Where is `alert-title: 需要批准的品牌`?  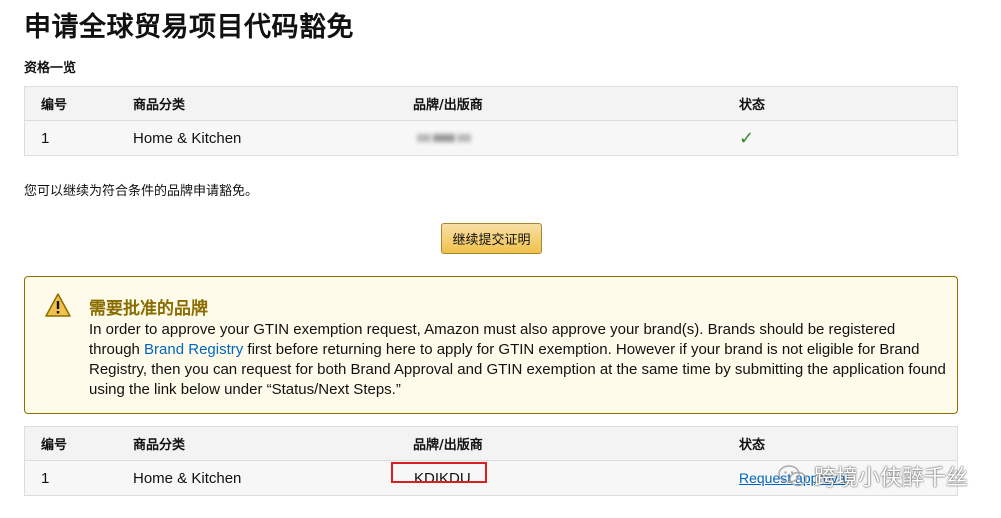 alert-title: 需要批准的品牌 is located at coordinates (148, 309).